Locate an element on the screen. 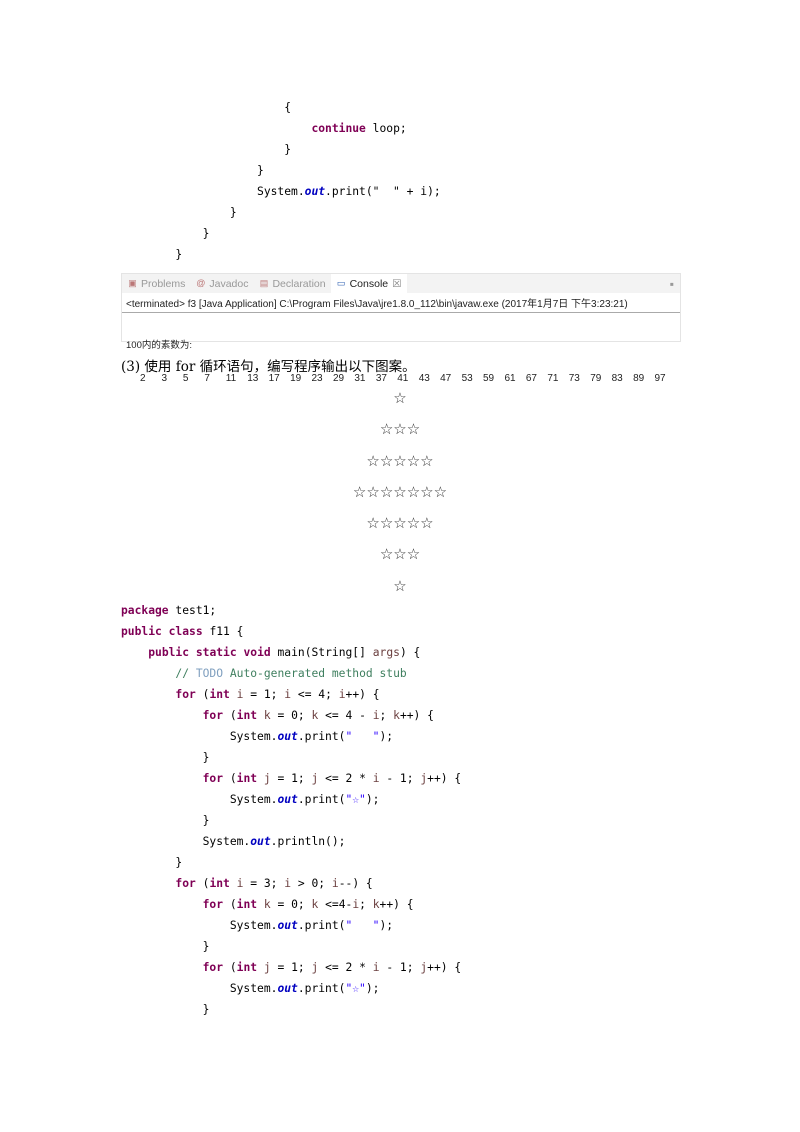  code-token: public is located at coordinates (141, 631).